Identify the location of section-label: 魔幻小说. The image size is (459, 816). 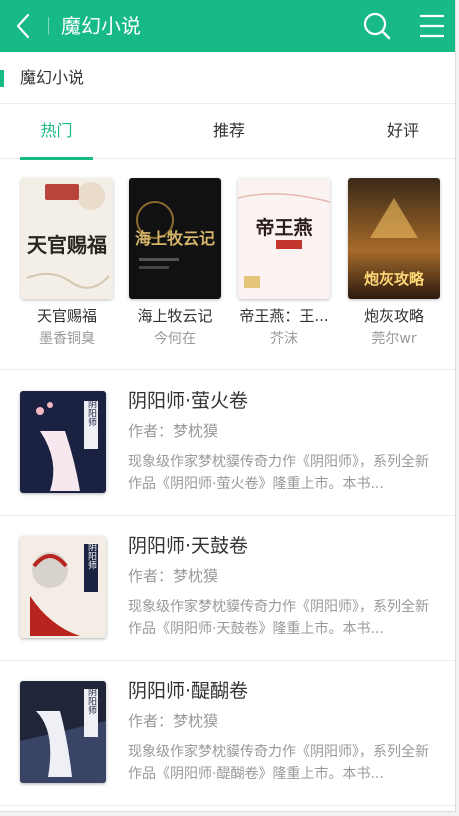
(52, 77).